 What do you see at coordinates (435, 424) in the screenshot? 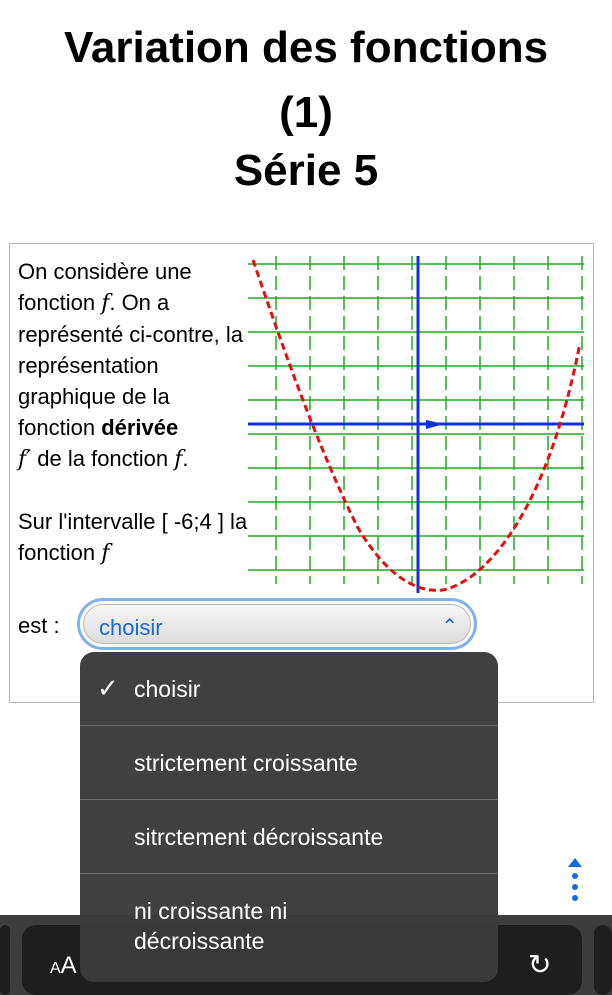
I see `axis-arrow-icon` at bounding box center [435, 424].